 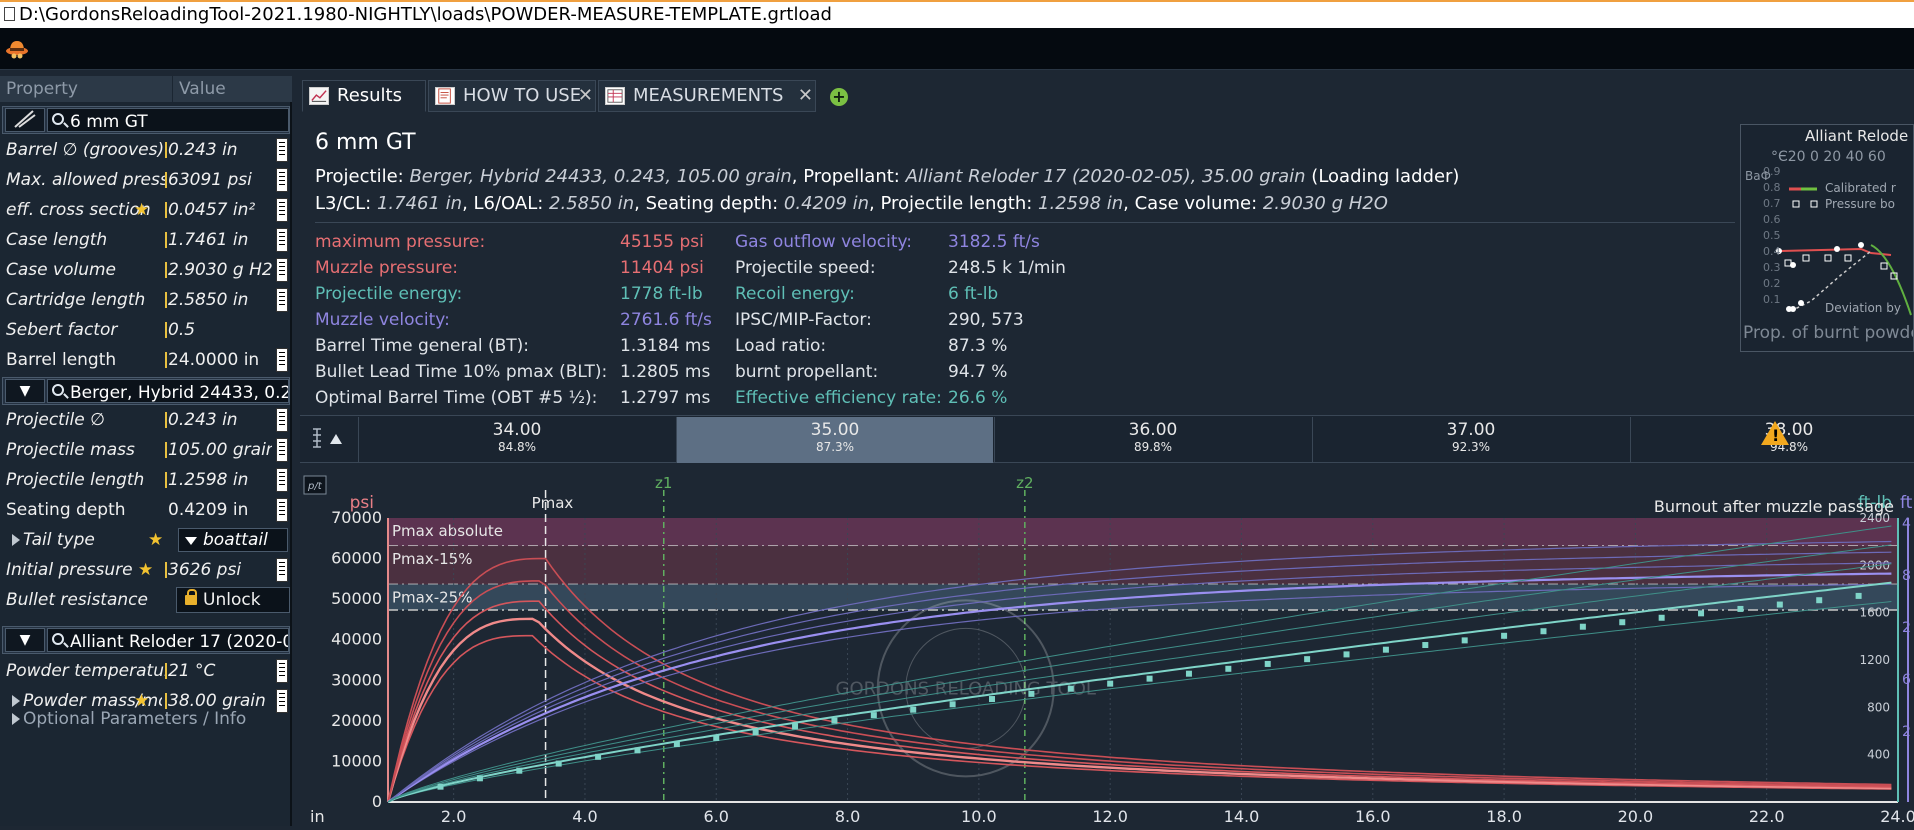 What do you see at coordinates (220, 510) in the screenshot?
I see `property-value: 0.4209 in` at bounding box center [220, 510].